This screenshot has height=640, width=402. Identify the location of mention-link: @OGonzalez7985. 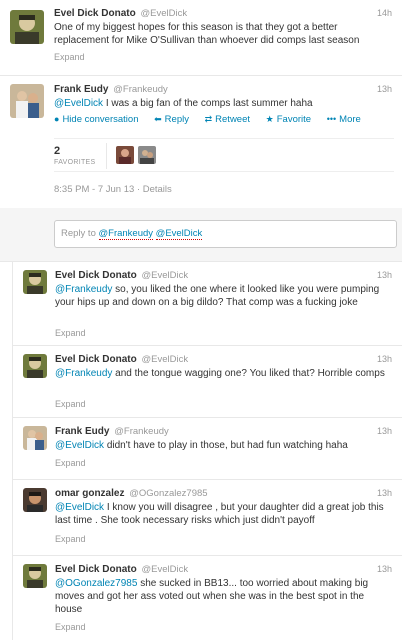
(96, 583).